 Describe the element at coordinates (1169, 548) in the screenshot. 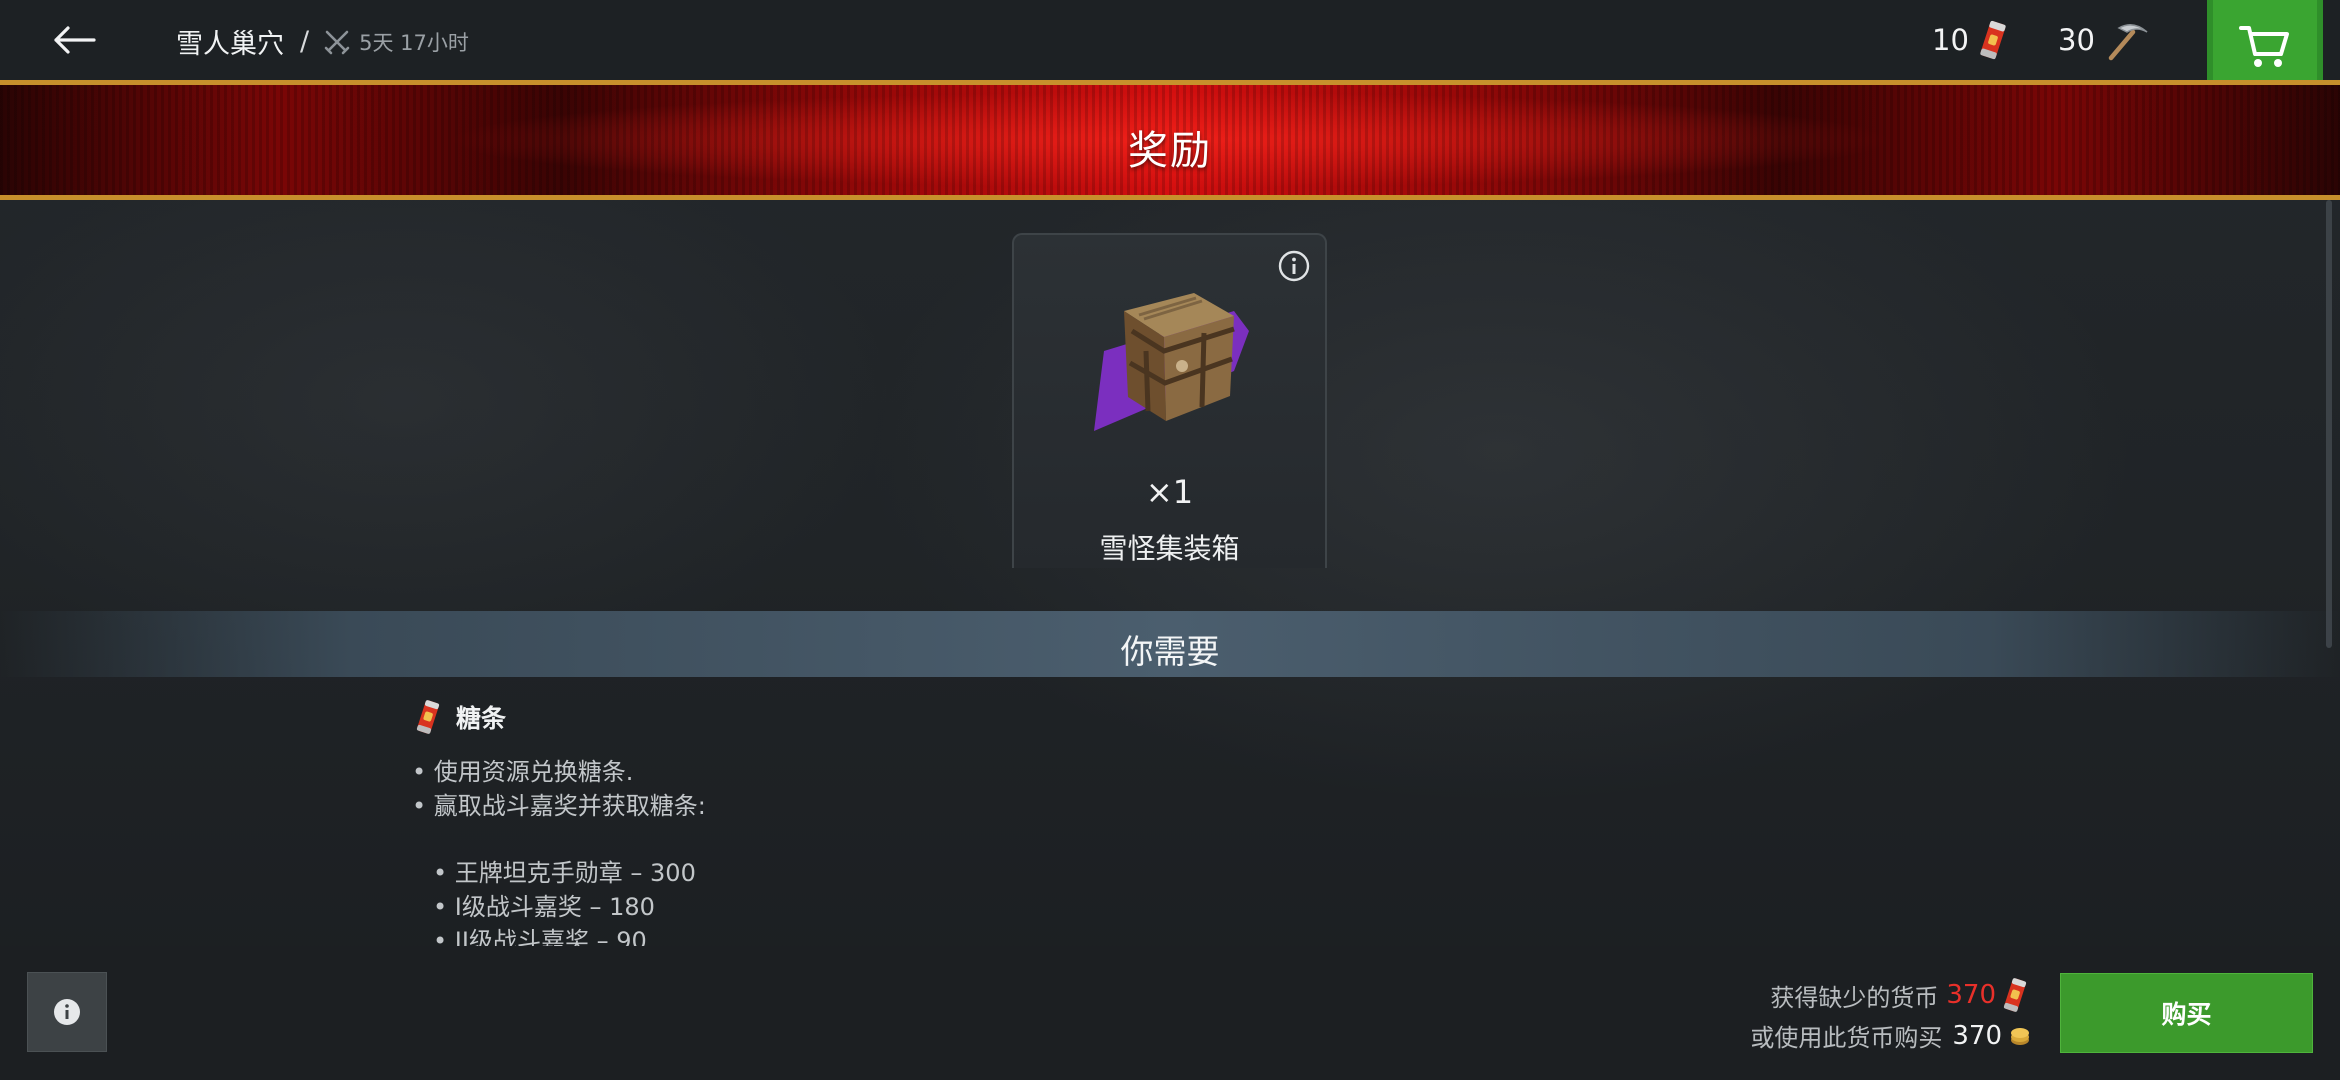

I see `reward-name: 雪怪集装箱` at that location.